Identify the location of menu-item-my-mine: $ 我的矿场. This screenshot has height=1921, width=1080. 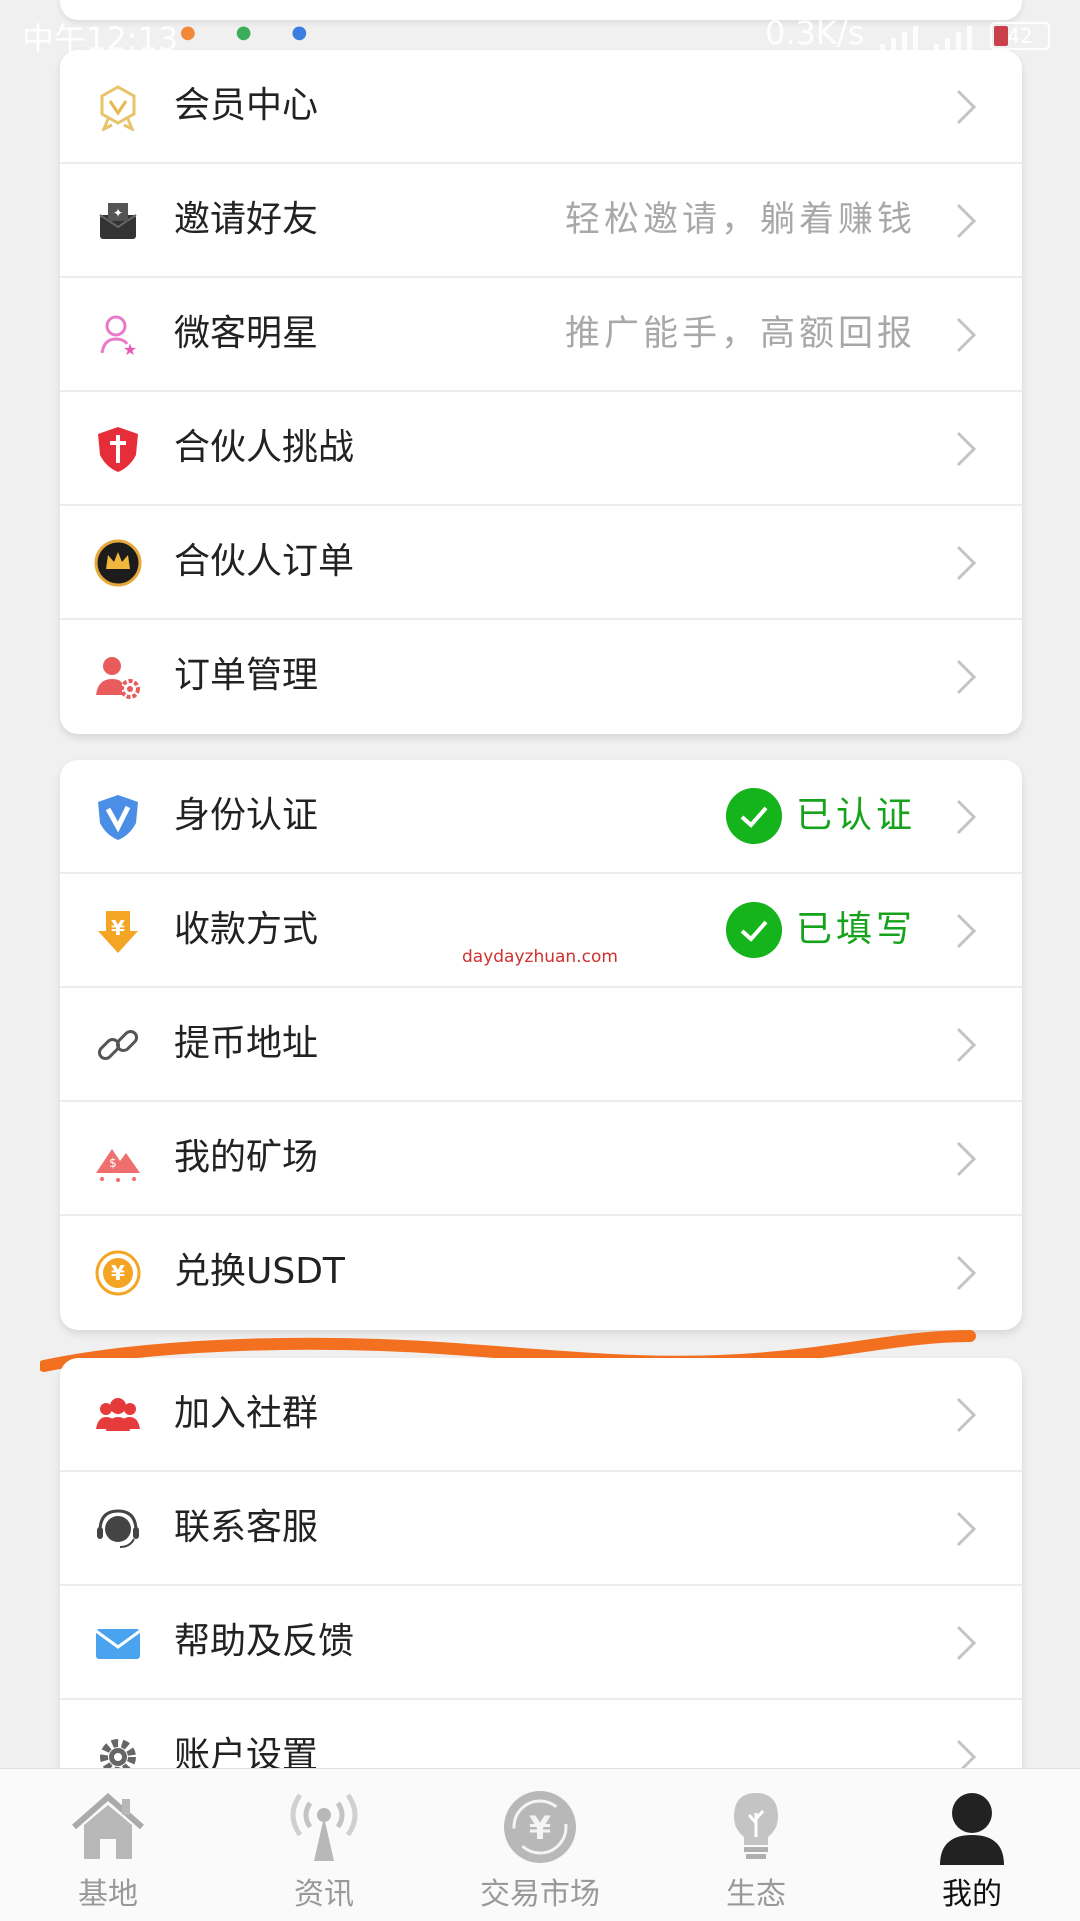
(541, 1159).